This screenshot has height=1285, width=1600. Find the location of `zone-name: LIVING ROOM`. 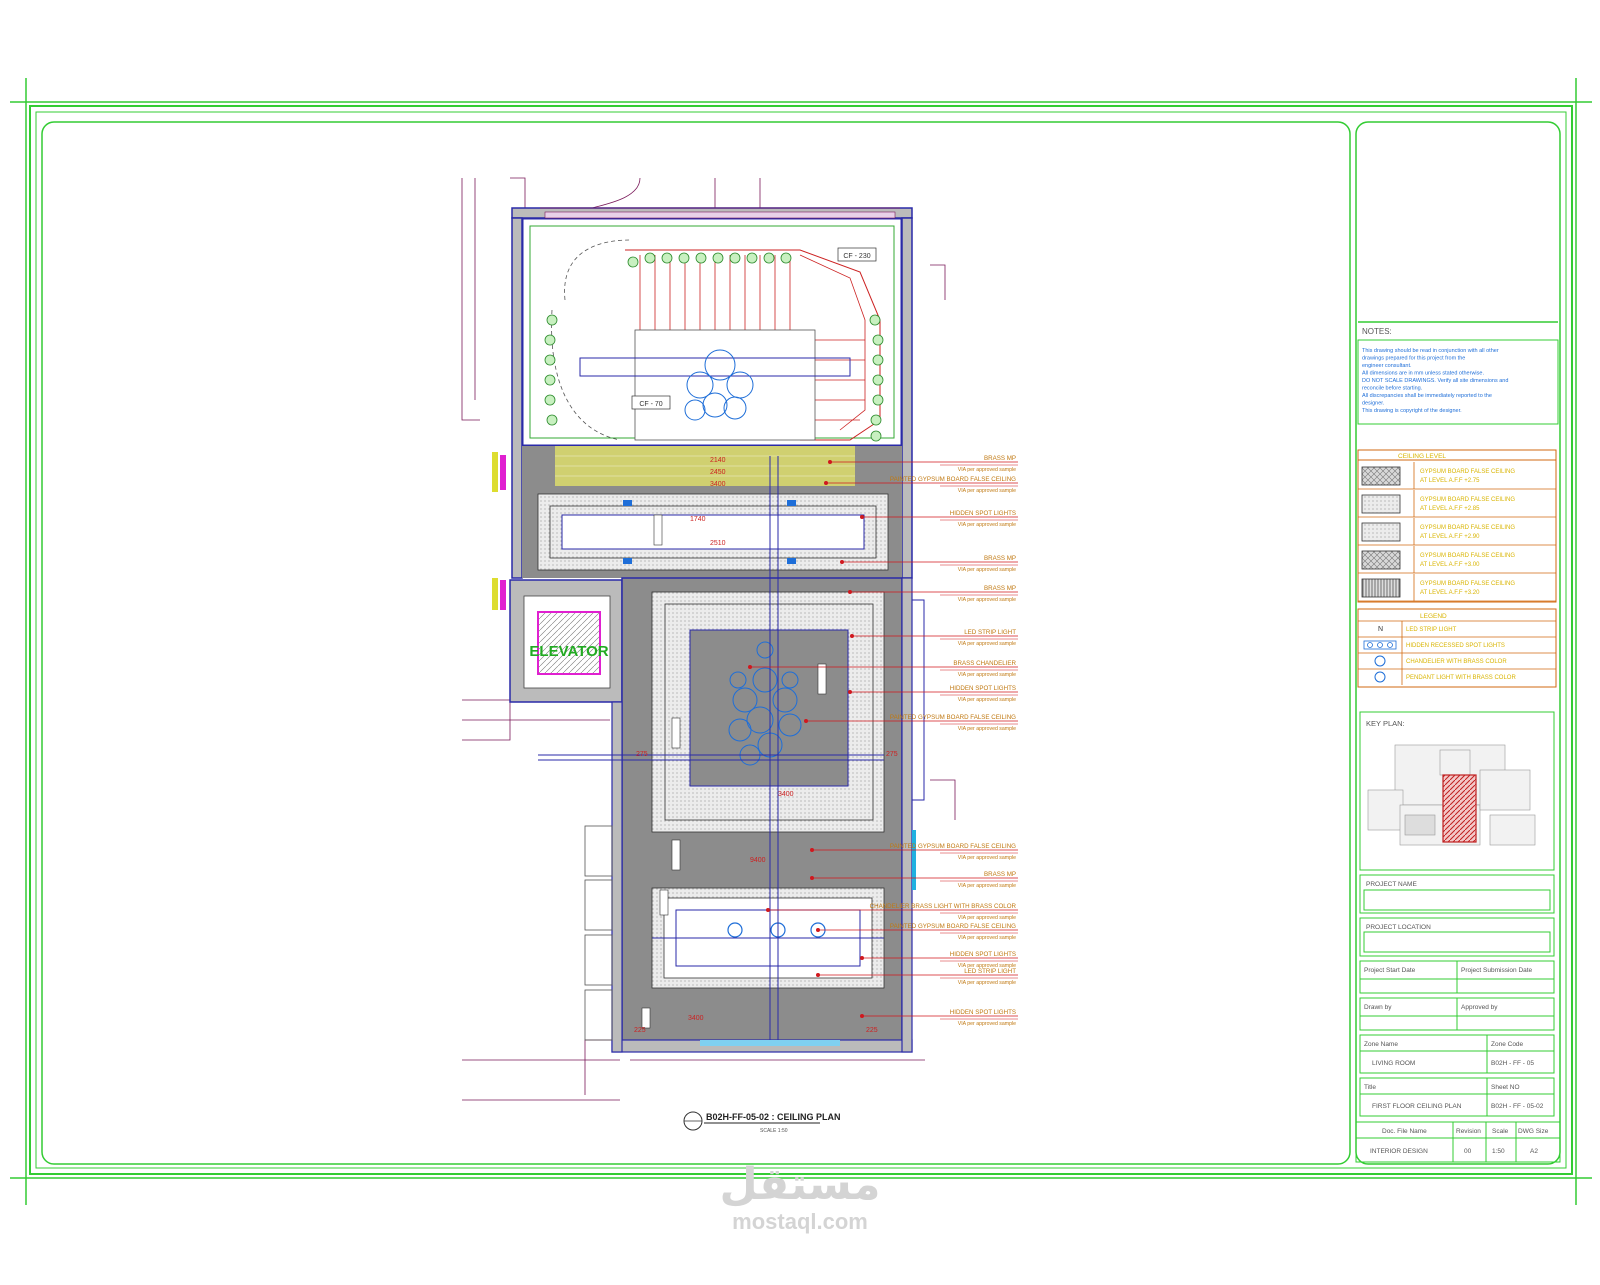

zone-name: LIVING ROOM is located at coordinates (1393, 1063).